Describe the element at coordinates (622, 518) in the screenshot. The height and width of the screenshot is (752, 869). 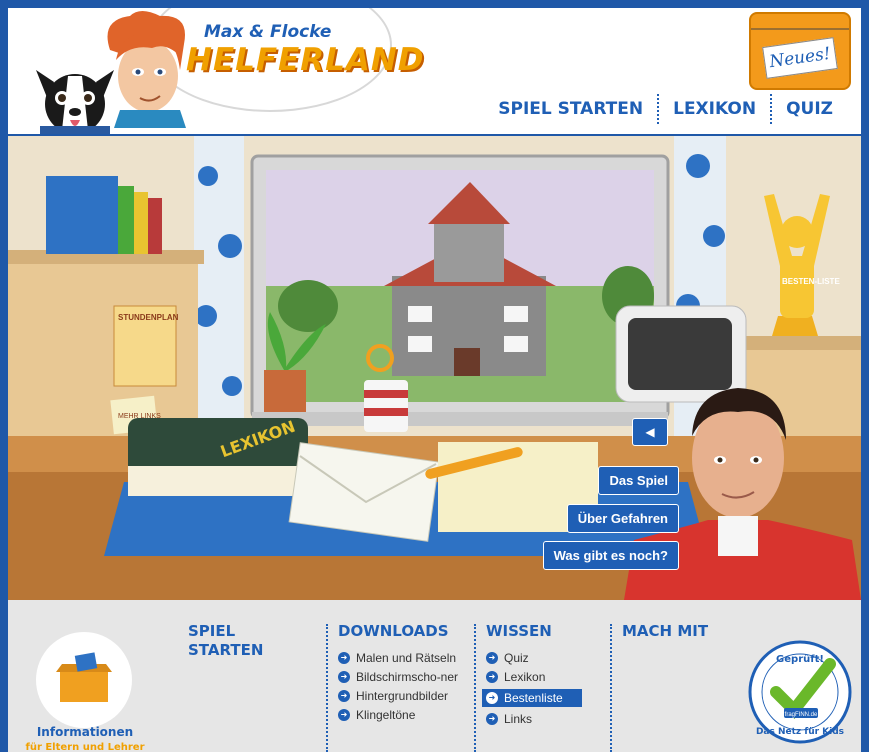
I see `ueber-gefahren-button: Über Gefahren` at that location.